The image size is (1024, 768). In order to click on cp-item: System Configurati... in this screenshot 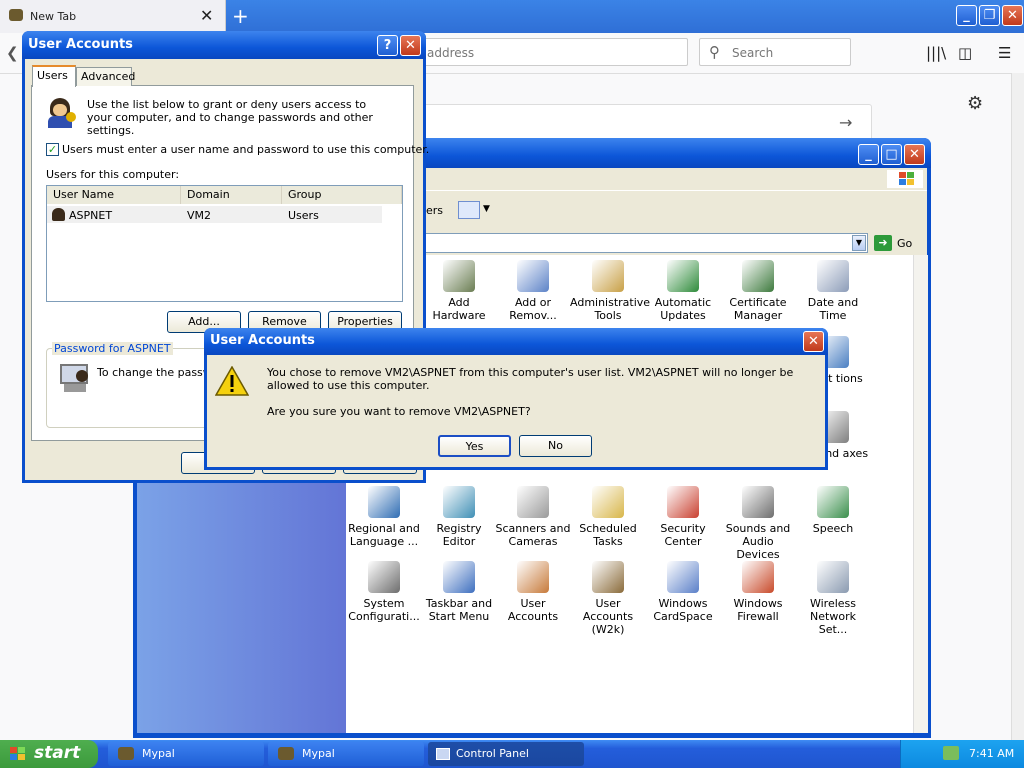, I will do `click(384, 592)`.